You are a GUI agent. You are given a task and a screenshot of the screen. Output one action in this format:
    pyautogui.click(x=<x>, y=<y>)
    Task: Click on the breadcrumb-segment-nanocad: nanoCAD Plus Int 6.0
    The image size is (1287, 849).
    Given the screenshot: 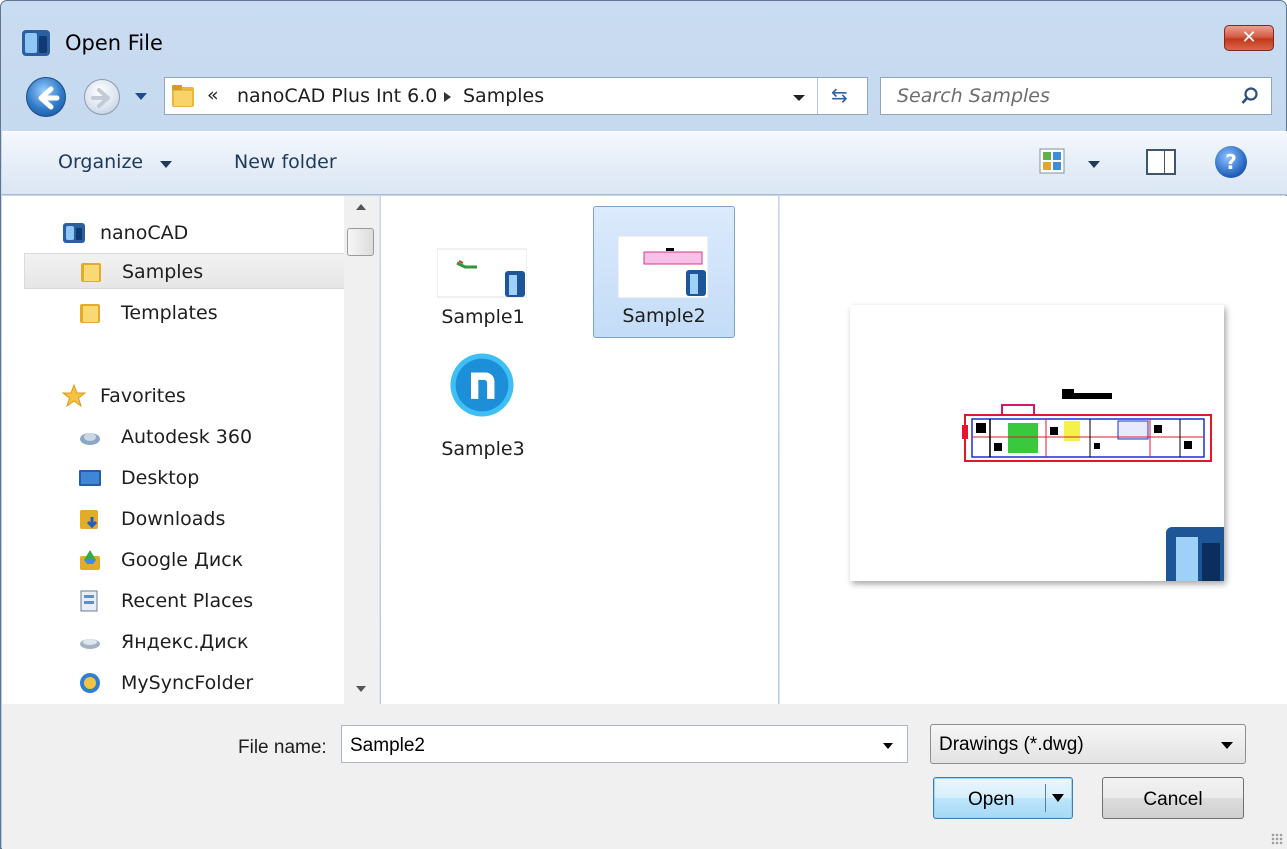 What is the action you would take?
    pyautogui.click(x=337, y=96)
    